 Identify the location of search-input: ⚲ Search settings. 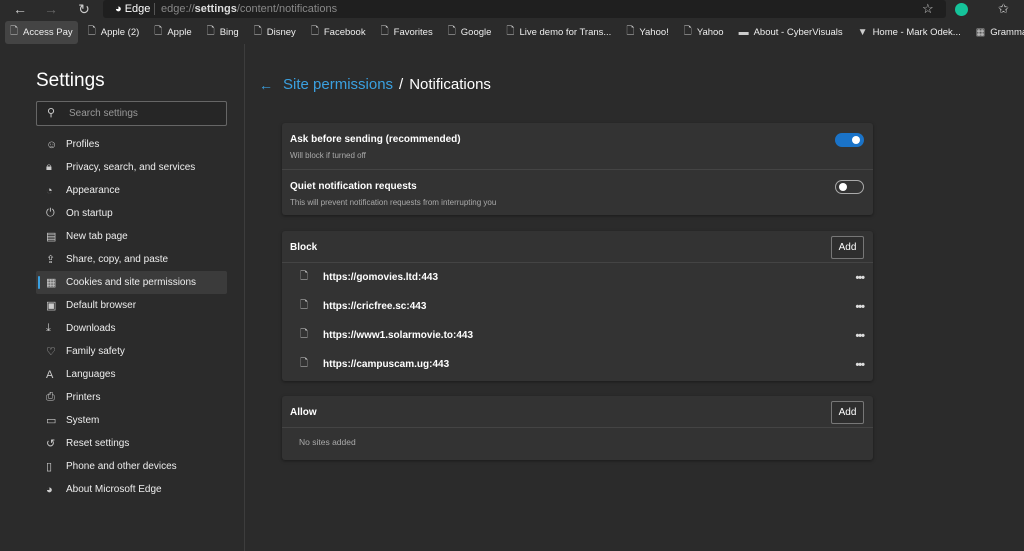
(131, 113).